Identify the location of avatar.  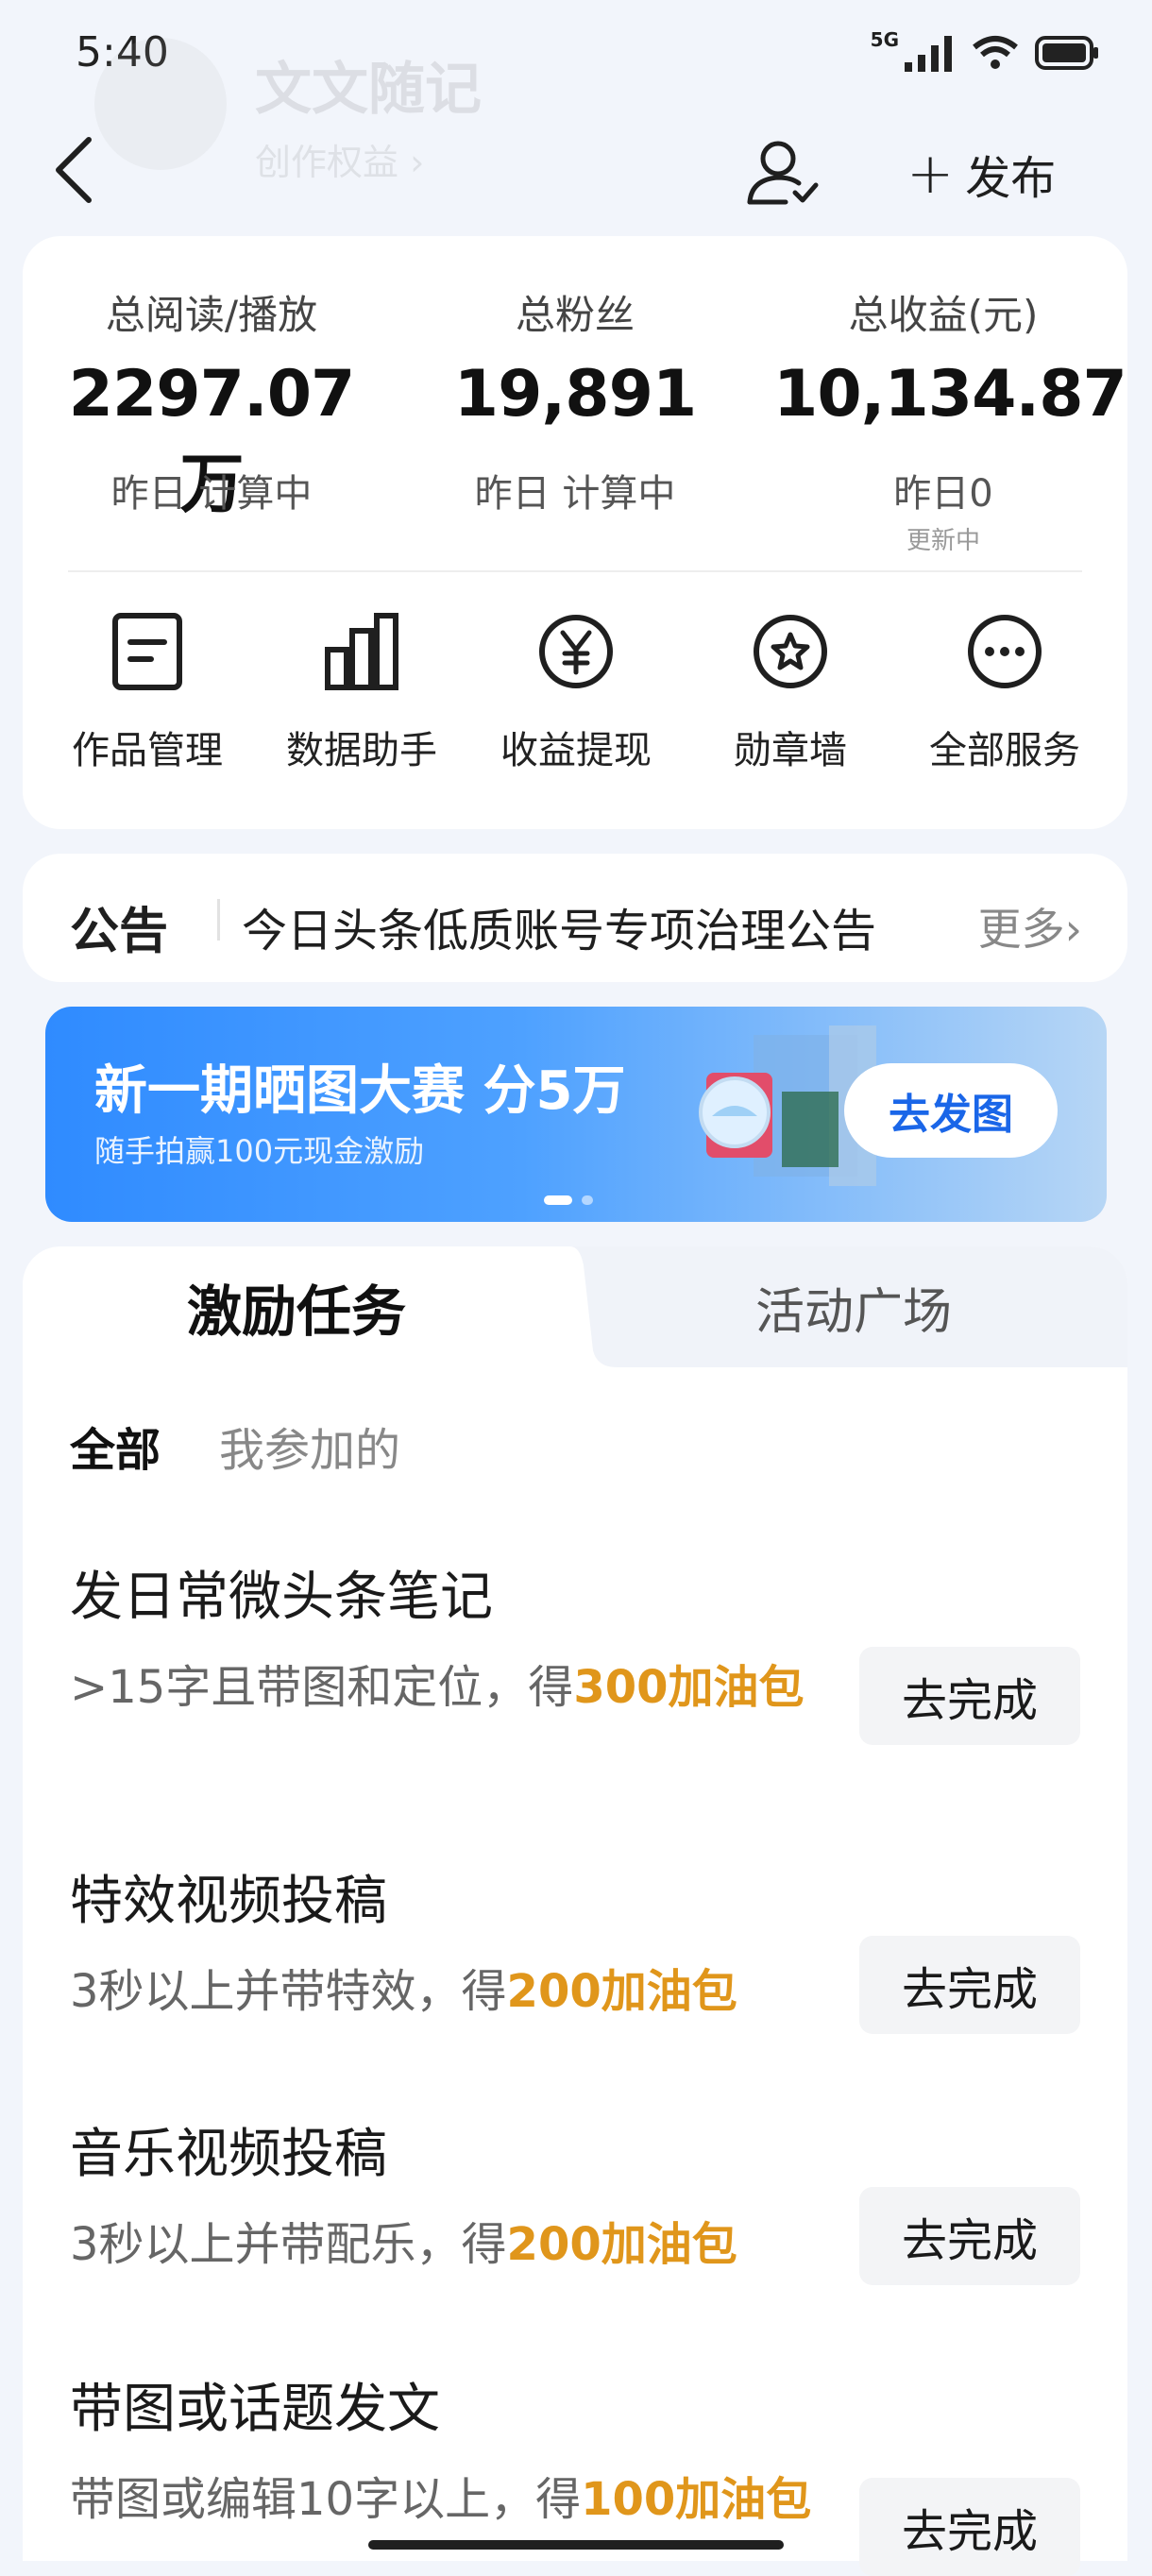
(160, 104).